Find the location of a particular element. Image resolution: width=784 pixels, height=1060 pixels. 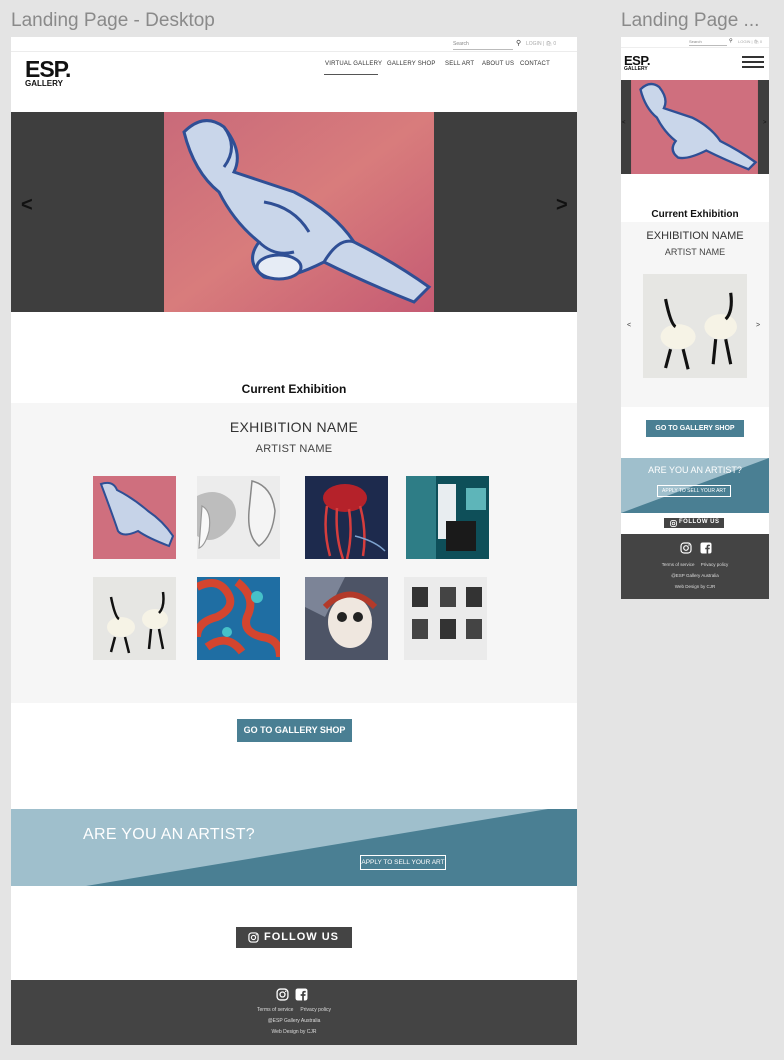

nav-virtual-gallery: VIRTUAL GALLERY is located at coordinates (353, 64).